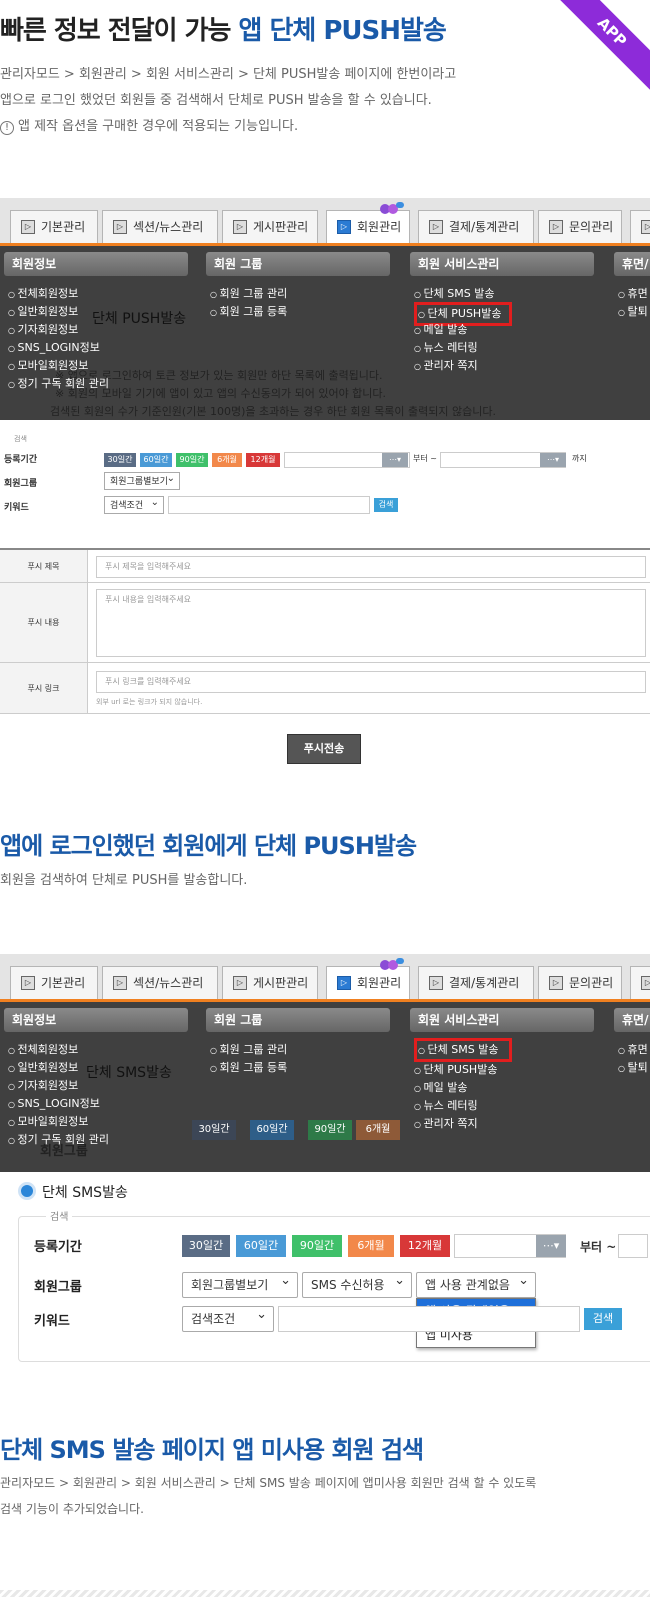 The image size is (650, 1597). I want to click on section3-desc-line2: 검색 기능이 추가되었습니다., so click(72, 1509).